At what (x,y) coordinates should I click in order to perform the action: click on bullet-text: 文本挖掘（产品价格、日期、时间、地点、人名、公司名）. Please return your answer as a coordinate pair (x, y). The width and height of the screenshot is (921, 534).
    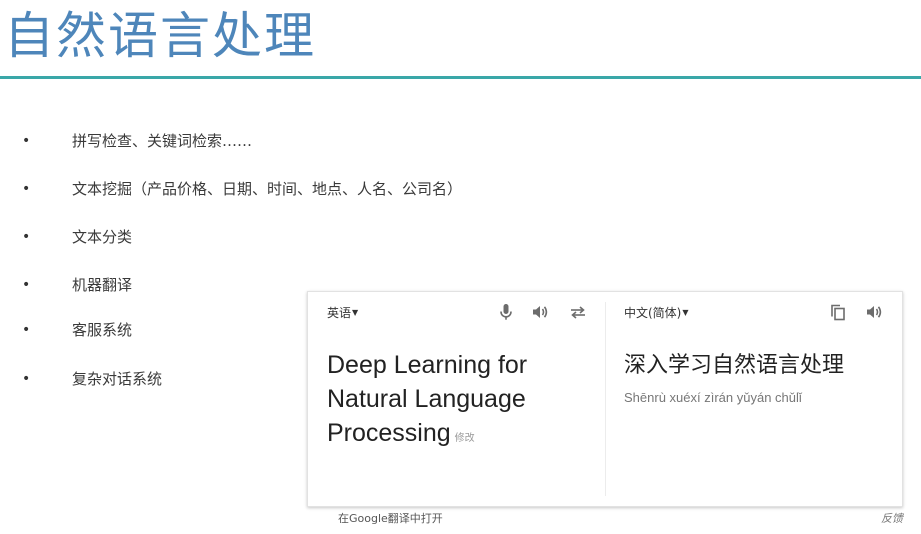
    Looking at the image, I should click on (267, 189).